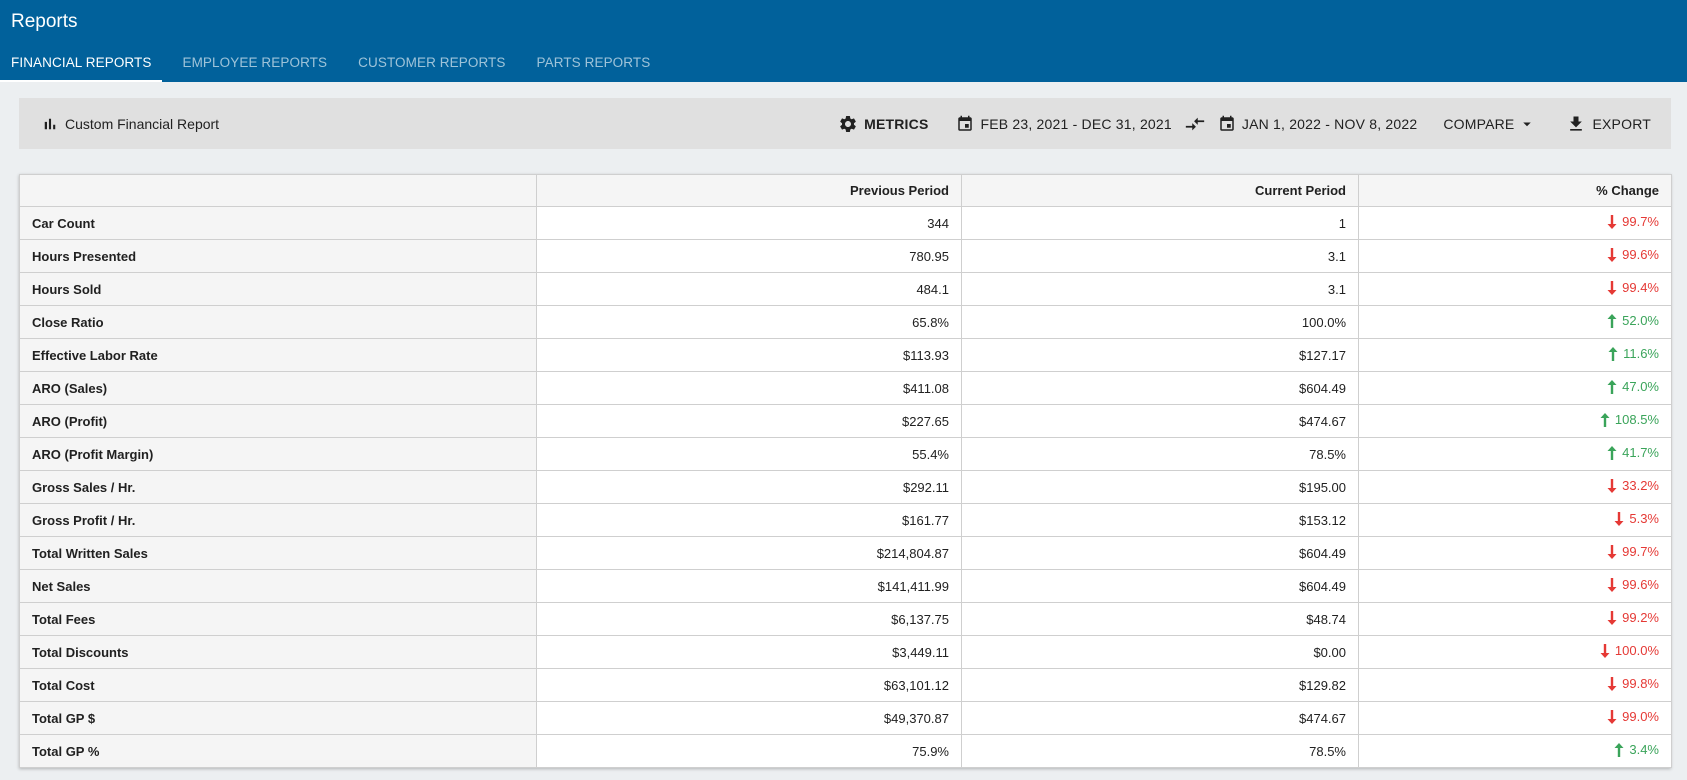 This screenshot has width=1687, height=780. What do you see at coordinates (1076, 123) in the screenshot?
I see `previous-period-range: FEB 23, 2021 - DEC 31, 2021` at bounding box center [1076, 123].